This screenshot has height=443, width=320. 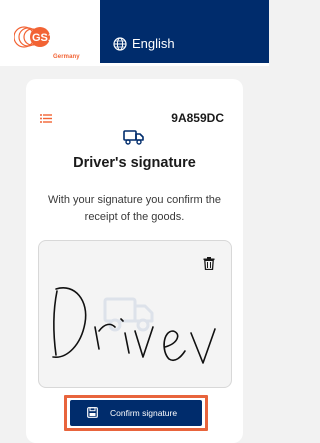 What do you see at coordinates (197, 118) in the screenshot?
I see `order-code: 9A859DC` at bounding box center [197, 118].